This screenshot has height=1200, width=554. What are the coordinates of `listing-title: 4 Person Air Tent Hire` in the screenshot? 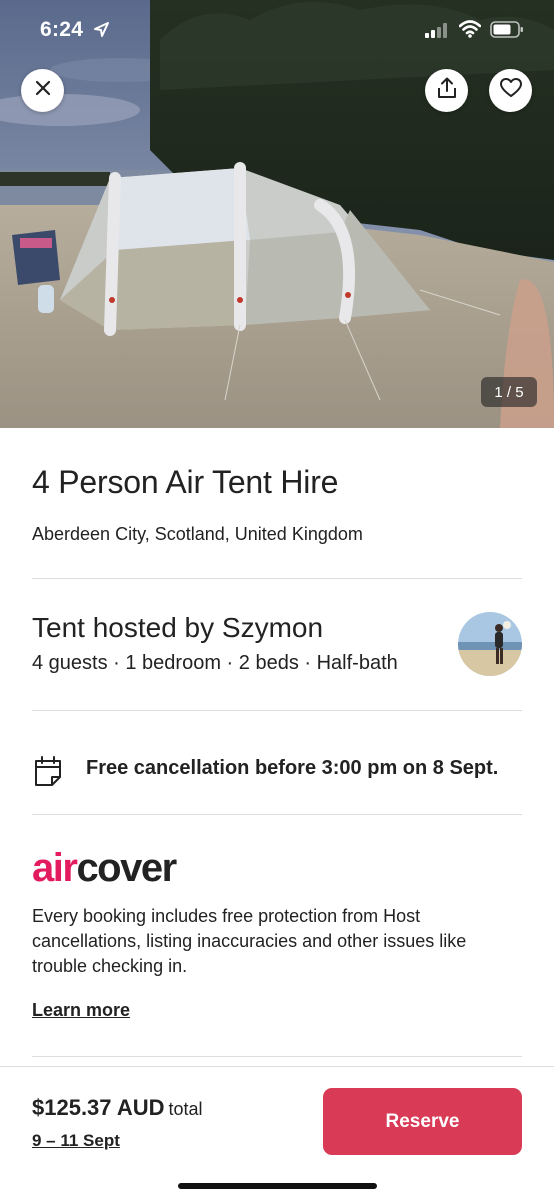 It's located at (185, 482).